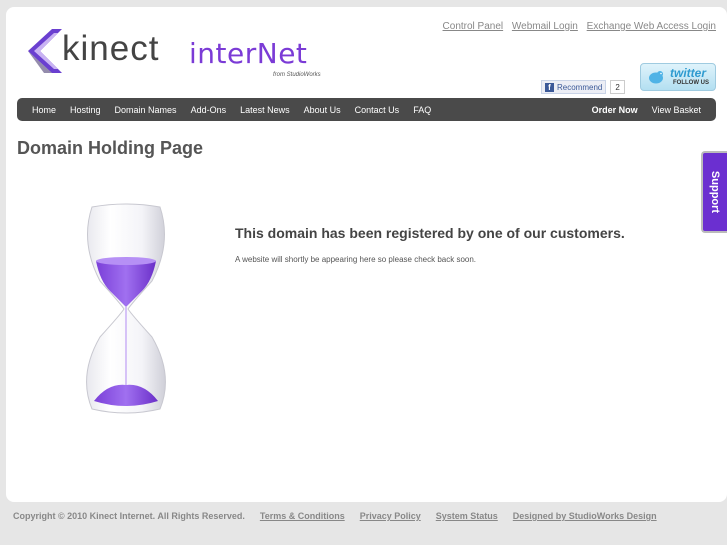 Image resolution: width=727 pixels, height=545 pixels. Describe the element at coordinates (615, 110) in the screenshot. I see `order-now-button: Order Now` at that location.